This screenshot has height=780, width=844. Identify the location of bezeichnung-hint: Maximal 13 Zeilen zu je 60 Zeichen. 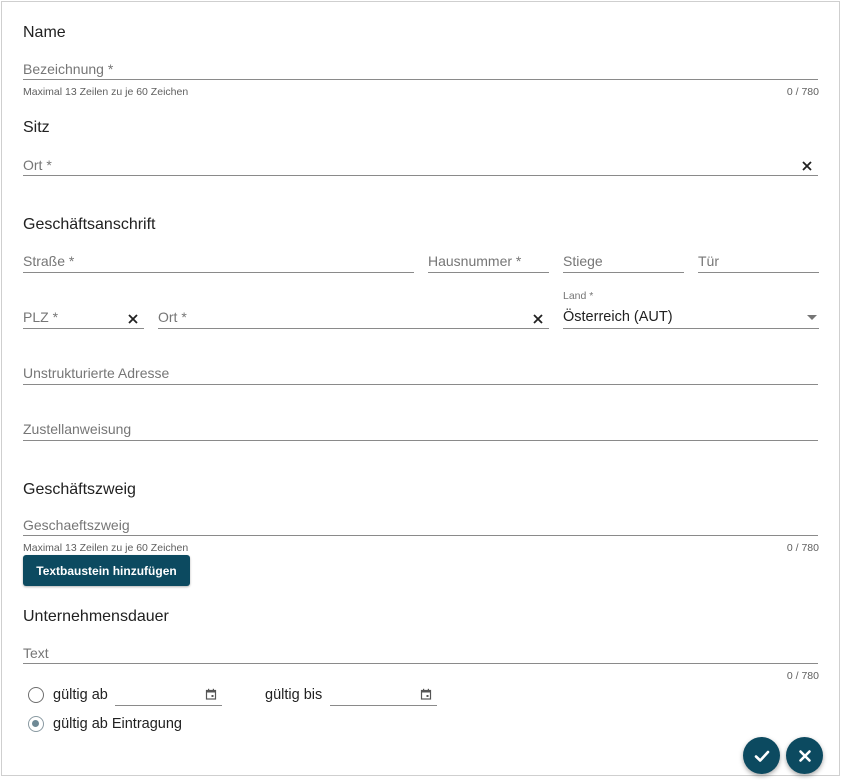
(106, 92).